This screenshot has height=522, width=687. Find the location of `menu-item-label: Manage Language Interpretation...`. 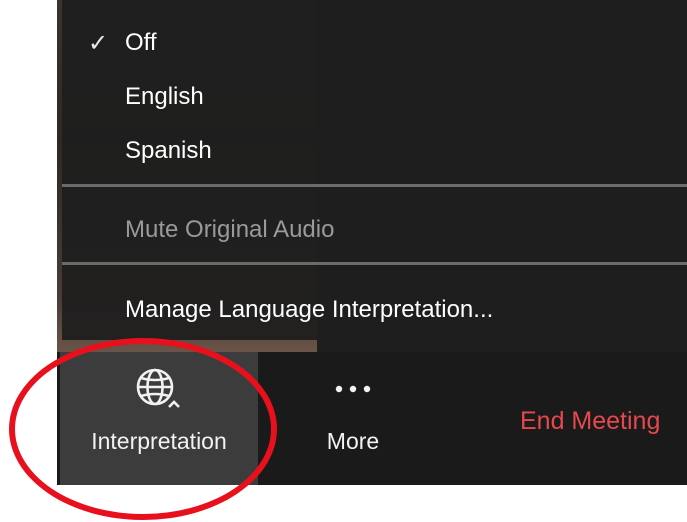

menu-item-label: Manage Language Interpretation... is located at coordinates (309, 309).